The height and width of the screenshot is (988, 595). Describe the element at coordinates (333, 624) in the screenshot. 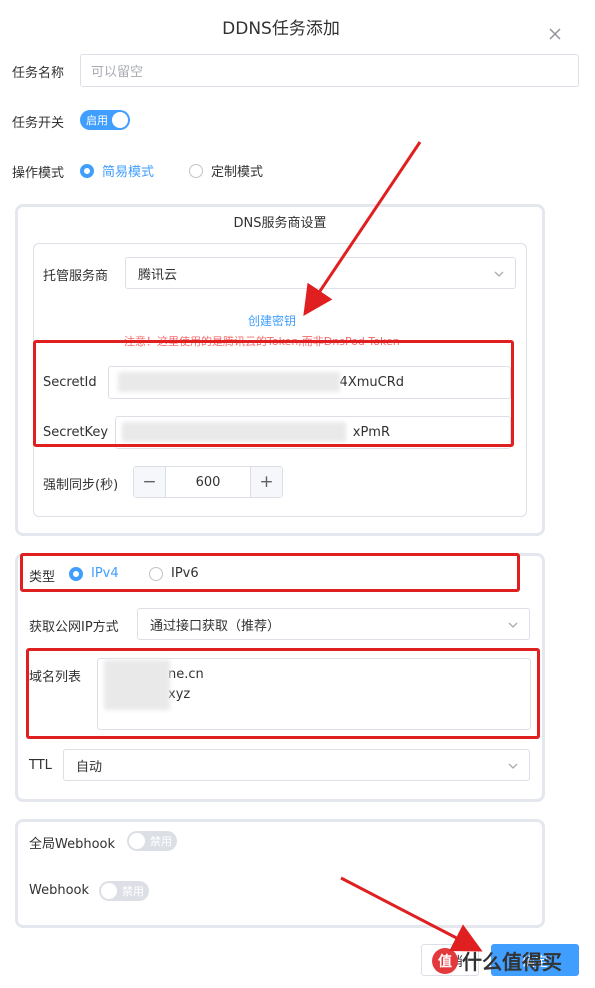

I see `ip-method-select: 通过接口获取（推荐）` at that location.